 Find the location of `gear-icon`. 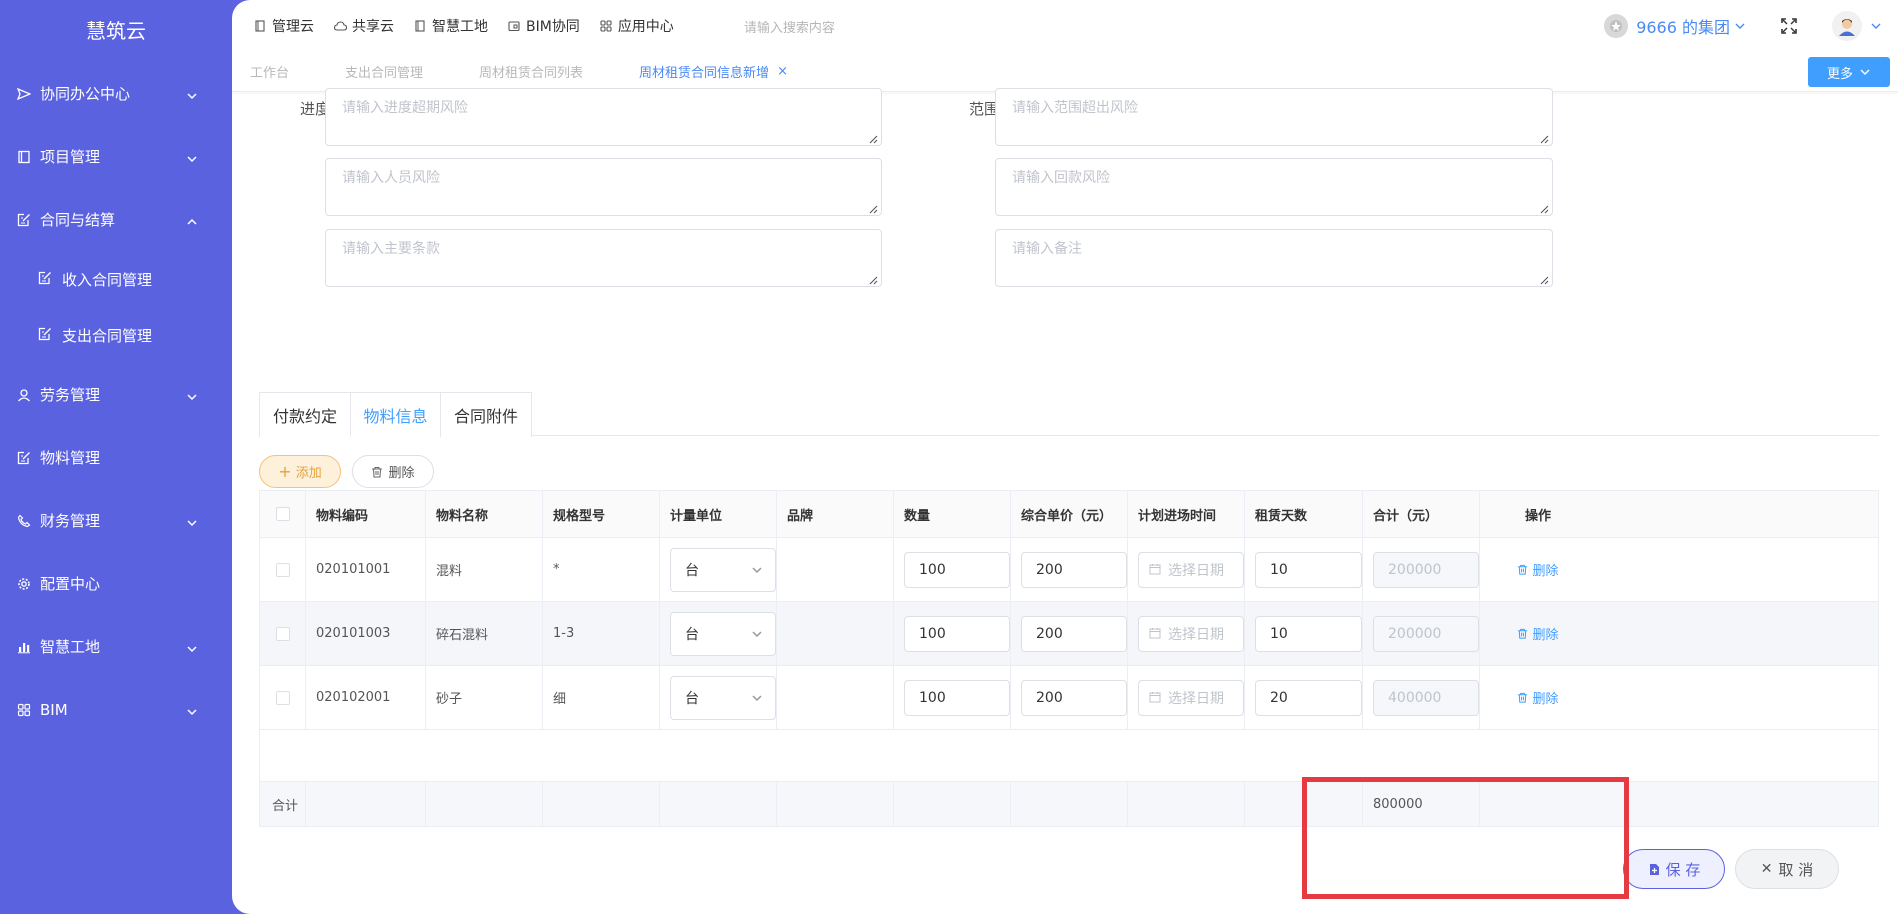

gear-icon is located at coordinates (24, 584).